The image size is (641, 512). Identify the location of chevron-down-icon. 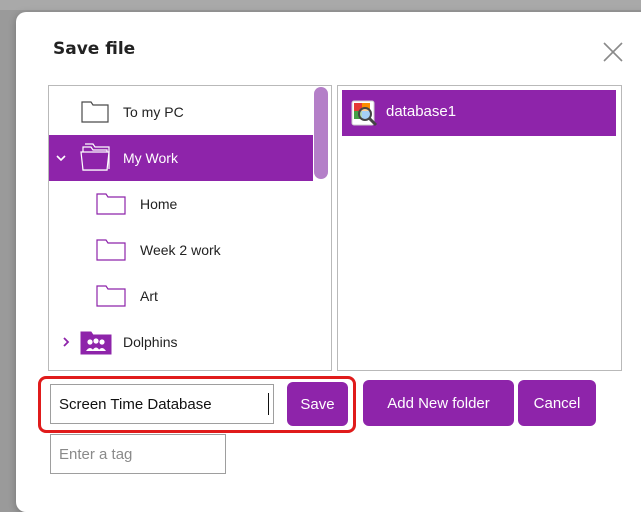
(61, 158).